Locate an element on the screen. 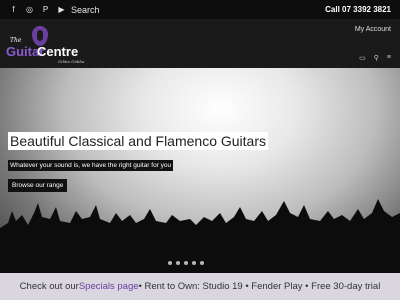  site-logo: The Guitar Centre Gibba Gabba is located at coordinates (46, 44).